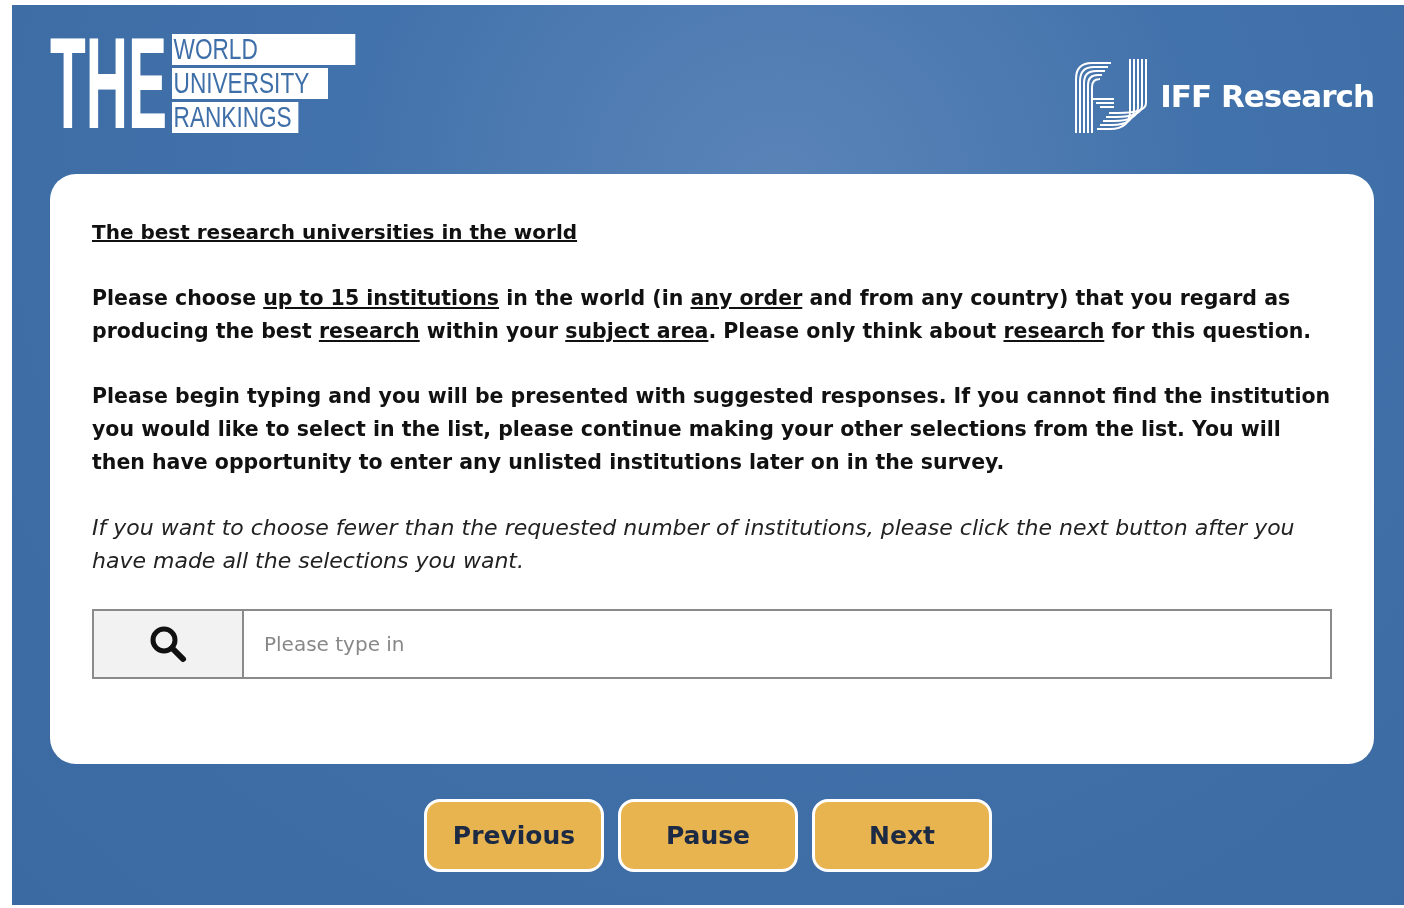  I want to click on search-icon, so click(168, 644).